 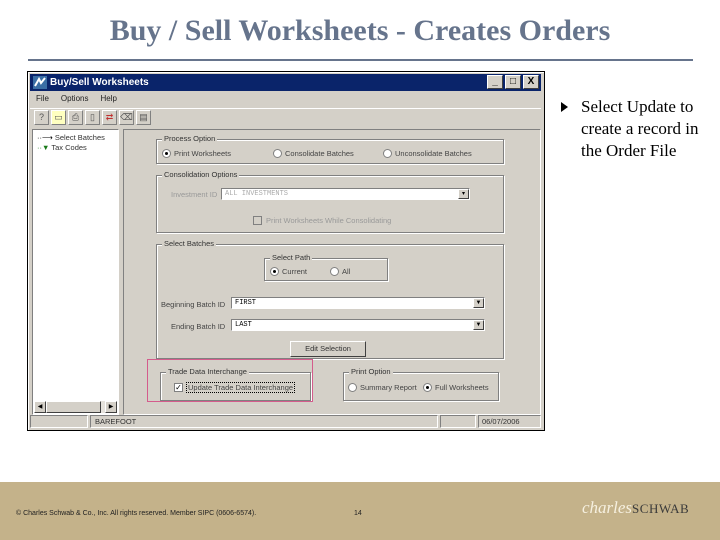 I want to click on page-number: 14, so click(x=358, y=513).